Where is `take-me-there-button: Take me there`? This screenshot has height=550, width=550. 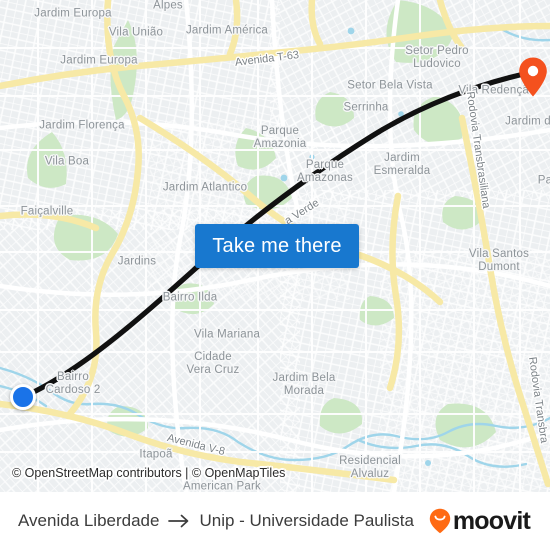 take-me-there-button: Take me there is located at coordinates (277, 246).